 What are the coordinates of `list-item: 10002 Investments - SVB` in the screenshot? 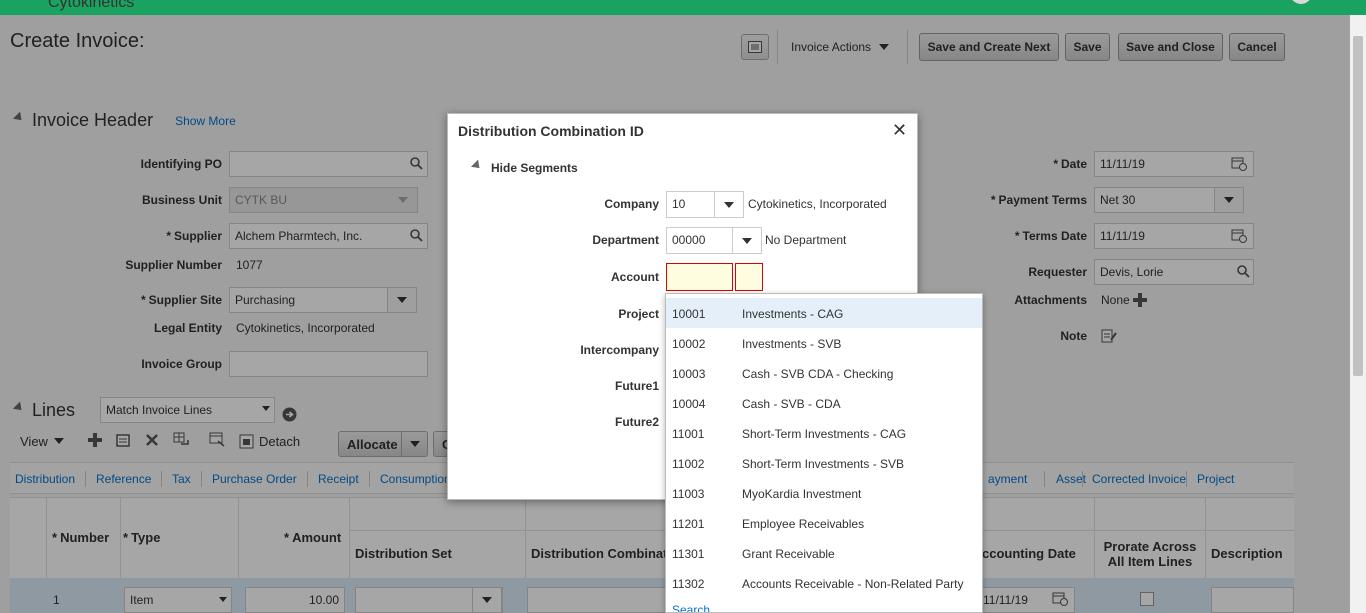 It's located at (824, 343).